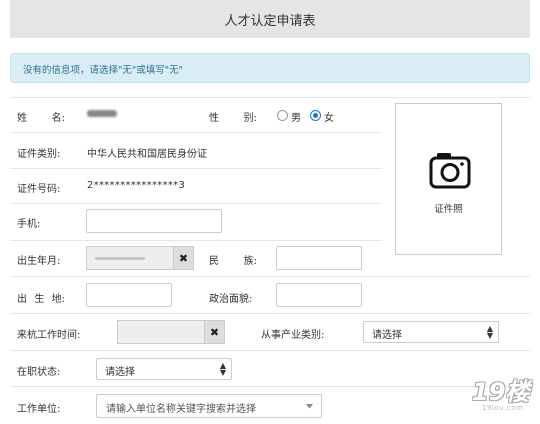  Describe the element at coordinates (22, 299) in the screenshot. I see `birthplace-label-a: 出` at that location.